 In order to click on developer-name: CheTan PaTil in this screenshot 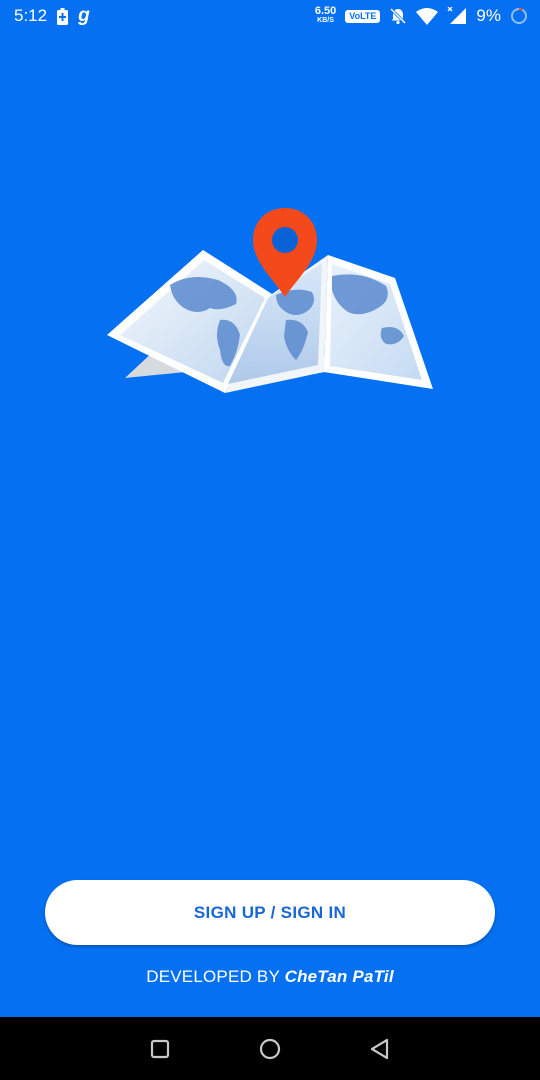, I will do `click(339, 976)`.